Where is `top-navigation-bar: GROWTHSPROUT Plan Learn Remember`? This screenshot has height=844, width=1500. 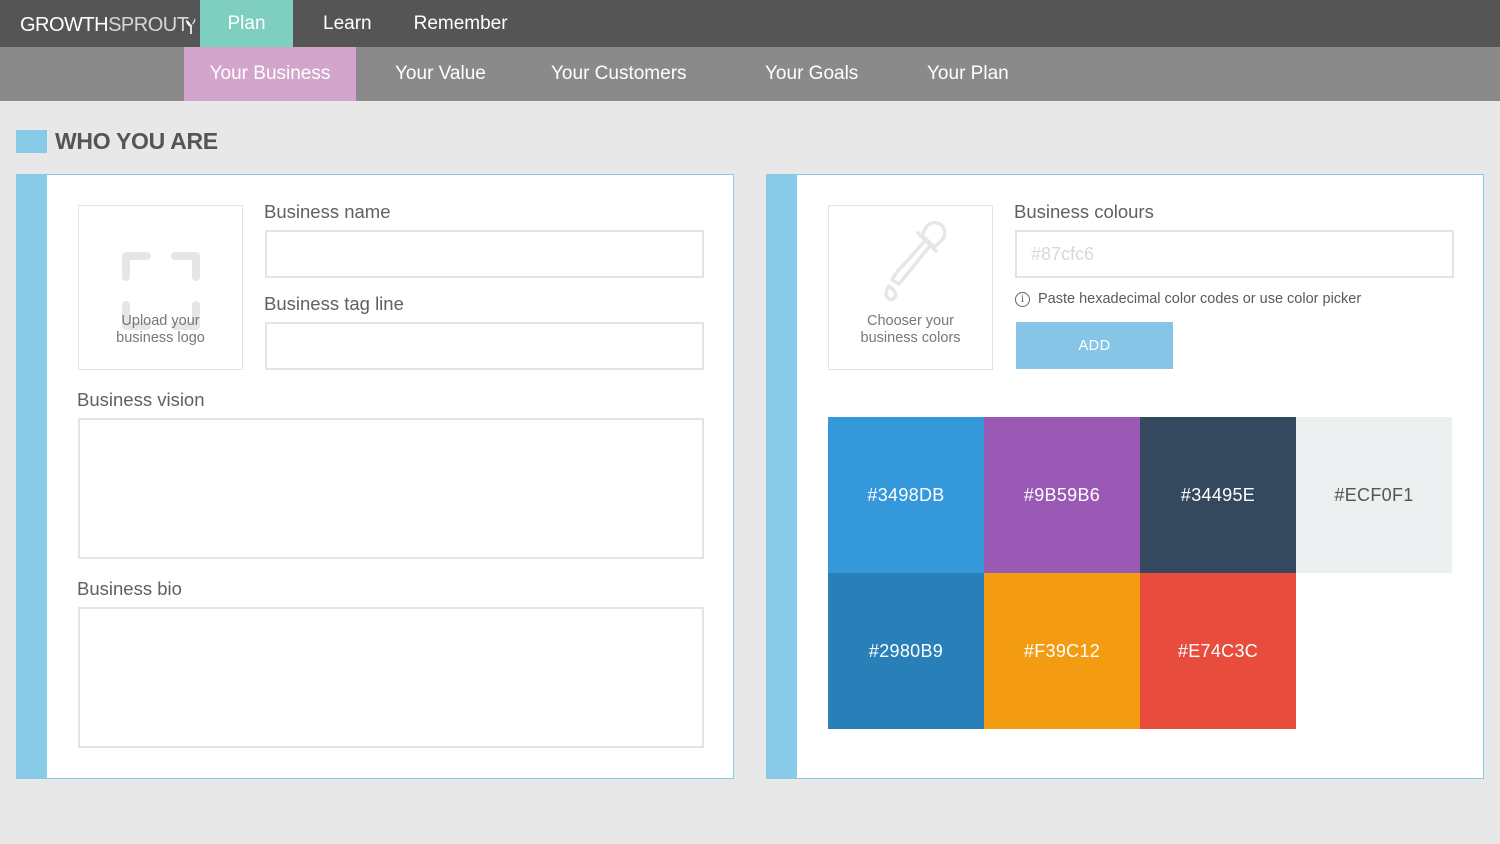 top-navigation-bar: GROWTHSPROUT Plan Learn Remember is located at coordinates (750, 23).